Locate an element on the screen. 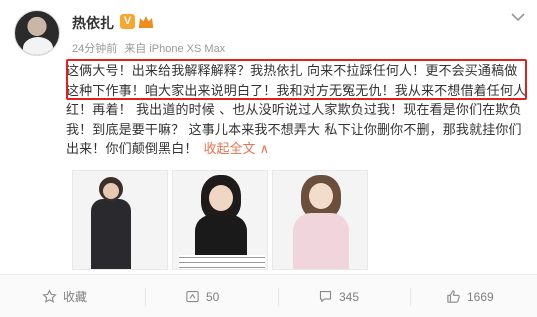 This screenshot has height=317, width=537. collapse-link: 收起全文 ∧ is located at coordinates (237, 149).